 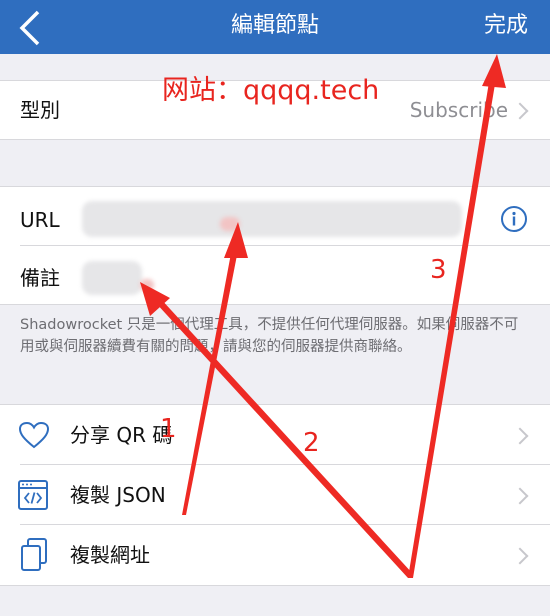 I want to click on arrow-shaft, so click(x=452, y=327).